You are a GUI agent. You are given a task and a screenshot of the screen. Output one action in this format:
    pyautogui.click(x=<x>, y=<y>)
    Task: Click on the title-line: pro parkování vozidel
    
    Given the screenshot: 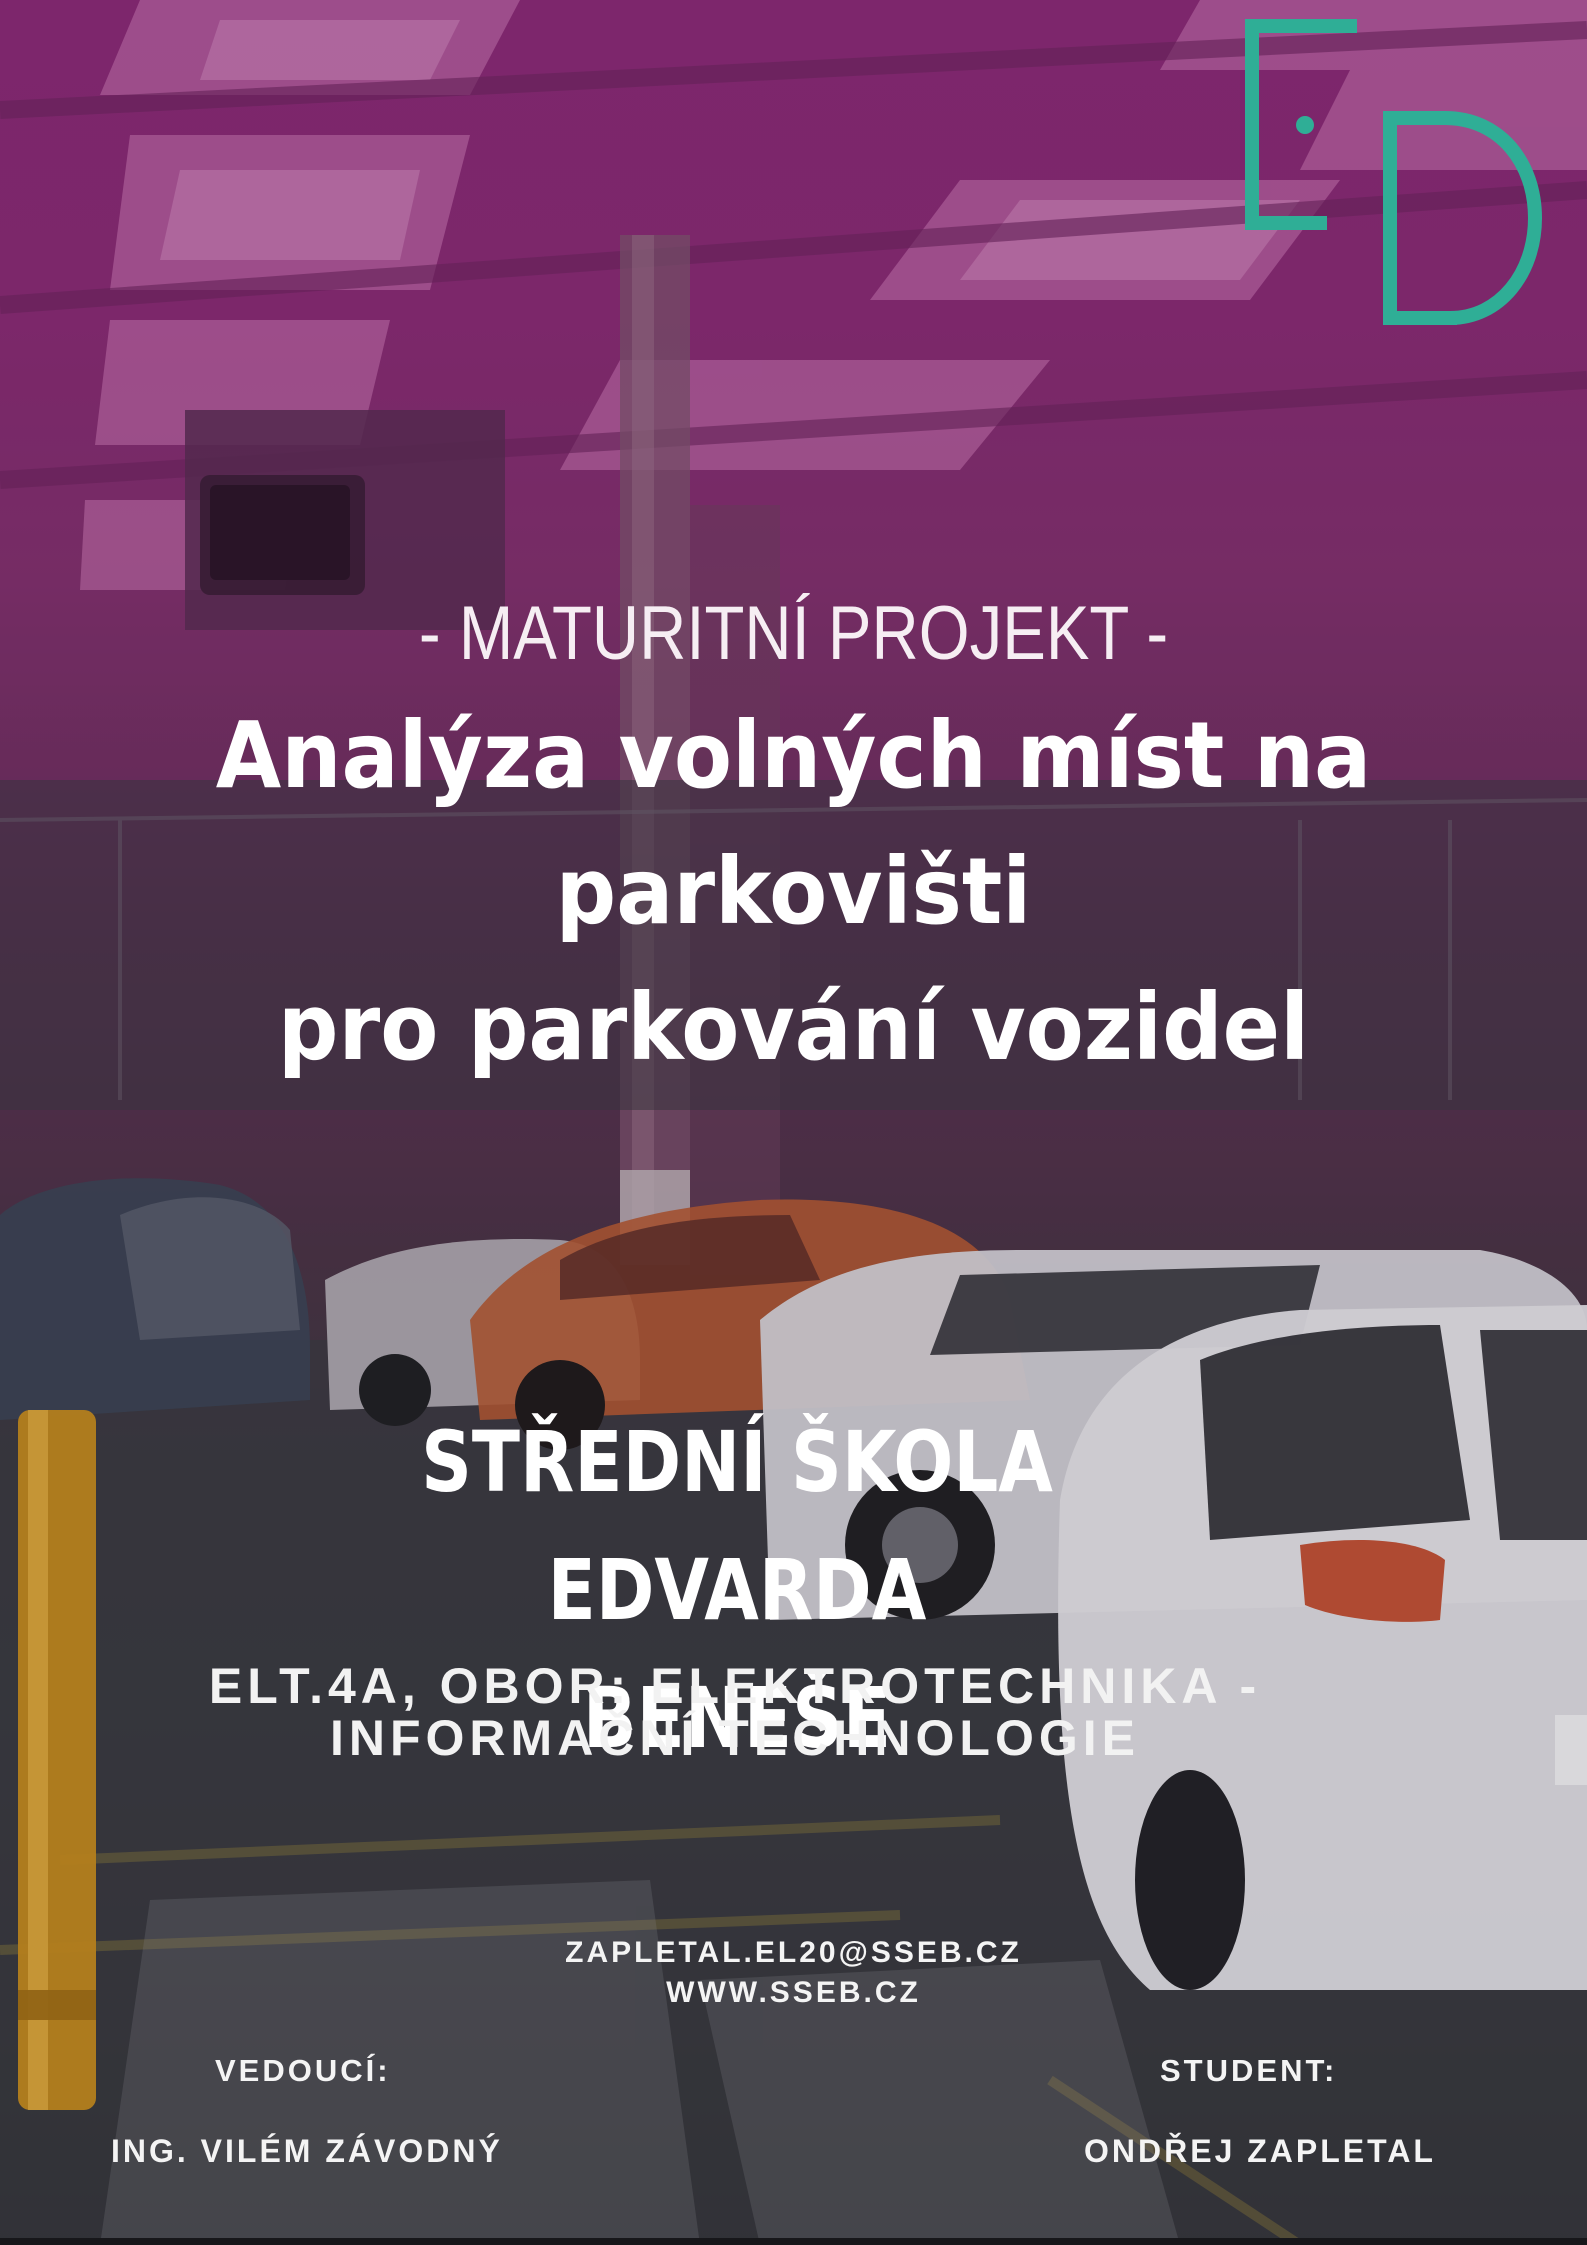 What is the action you would take?
    pyautogui.click(x=793, y=1027)
    